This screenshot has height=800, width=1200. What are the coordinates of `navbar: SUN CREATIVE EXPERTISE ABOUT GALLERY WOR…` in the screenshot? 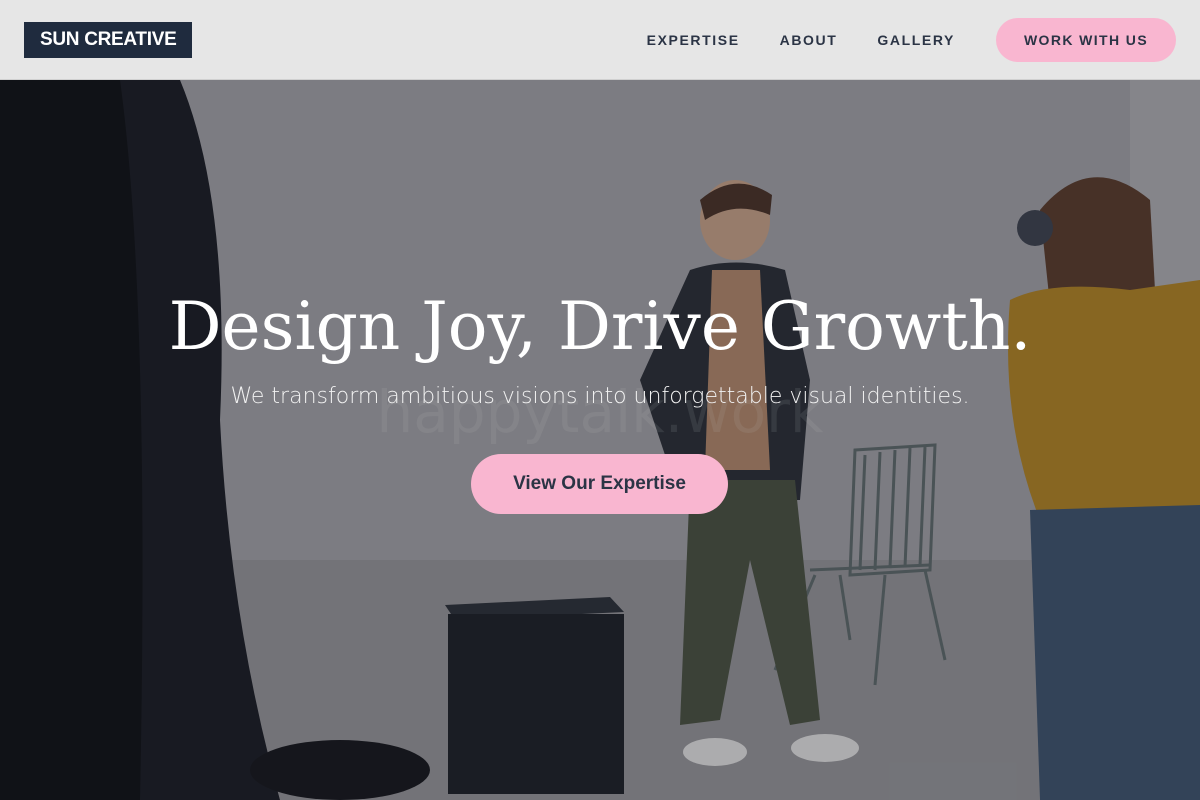 It's located at (600, 40).